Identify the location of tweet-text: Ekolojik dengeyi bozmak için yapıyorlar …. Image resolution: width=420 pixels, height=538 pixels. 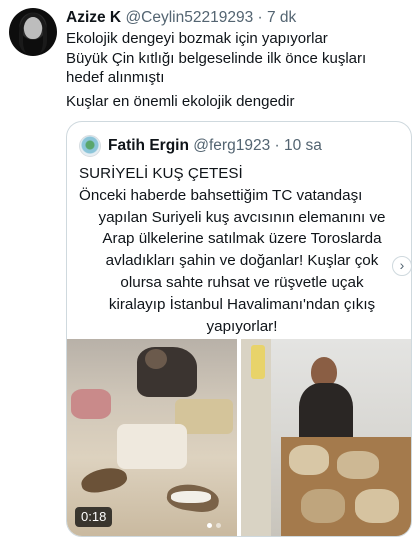
(238, 70).